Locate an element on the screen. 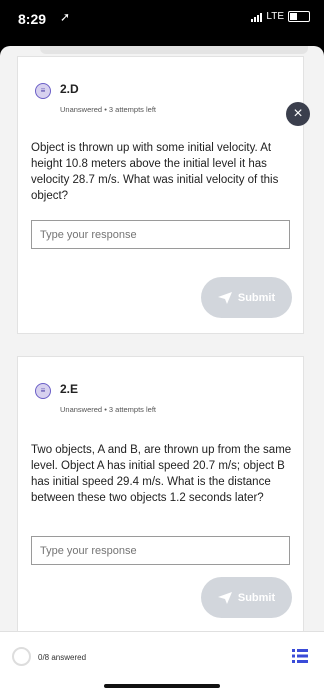  battery-icon is located at coordinates (299, 16).